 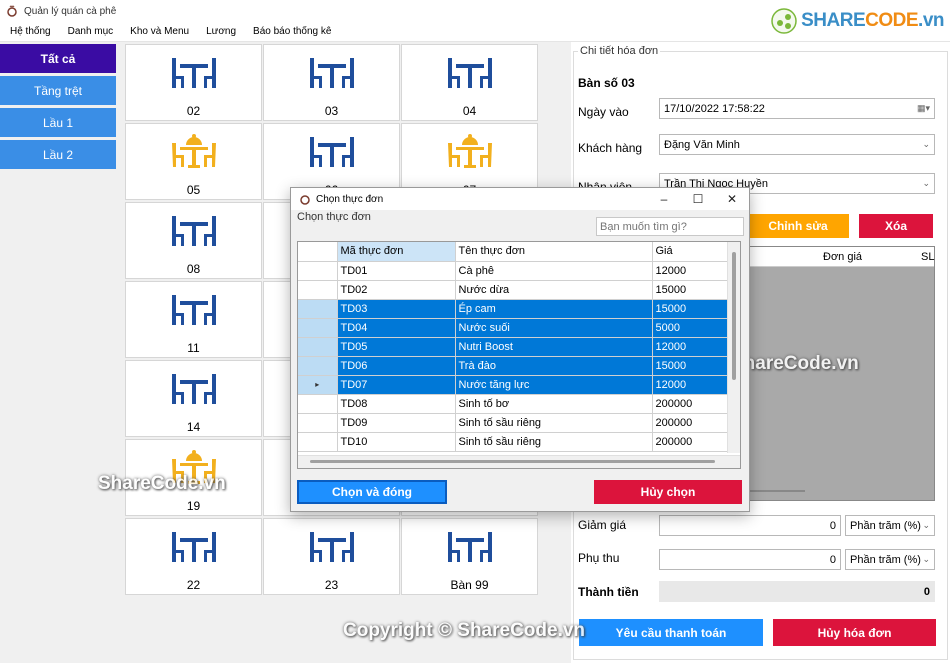 What do you see at coordinates (671, 632) in the screenshot?
I see `request-payment-button: Yêu cầu thanh toán` at bounding box center [671, 632].